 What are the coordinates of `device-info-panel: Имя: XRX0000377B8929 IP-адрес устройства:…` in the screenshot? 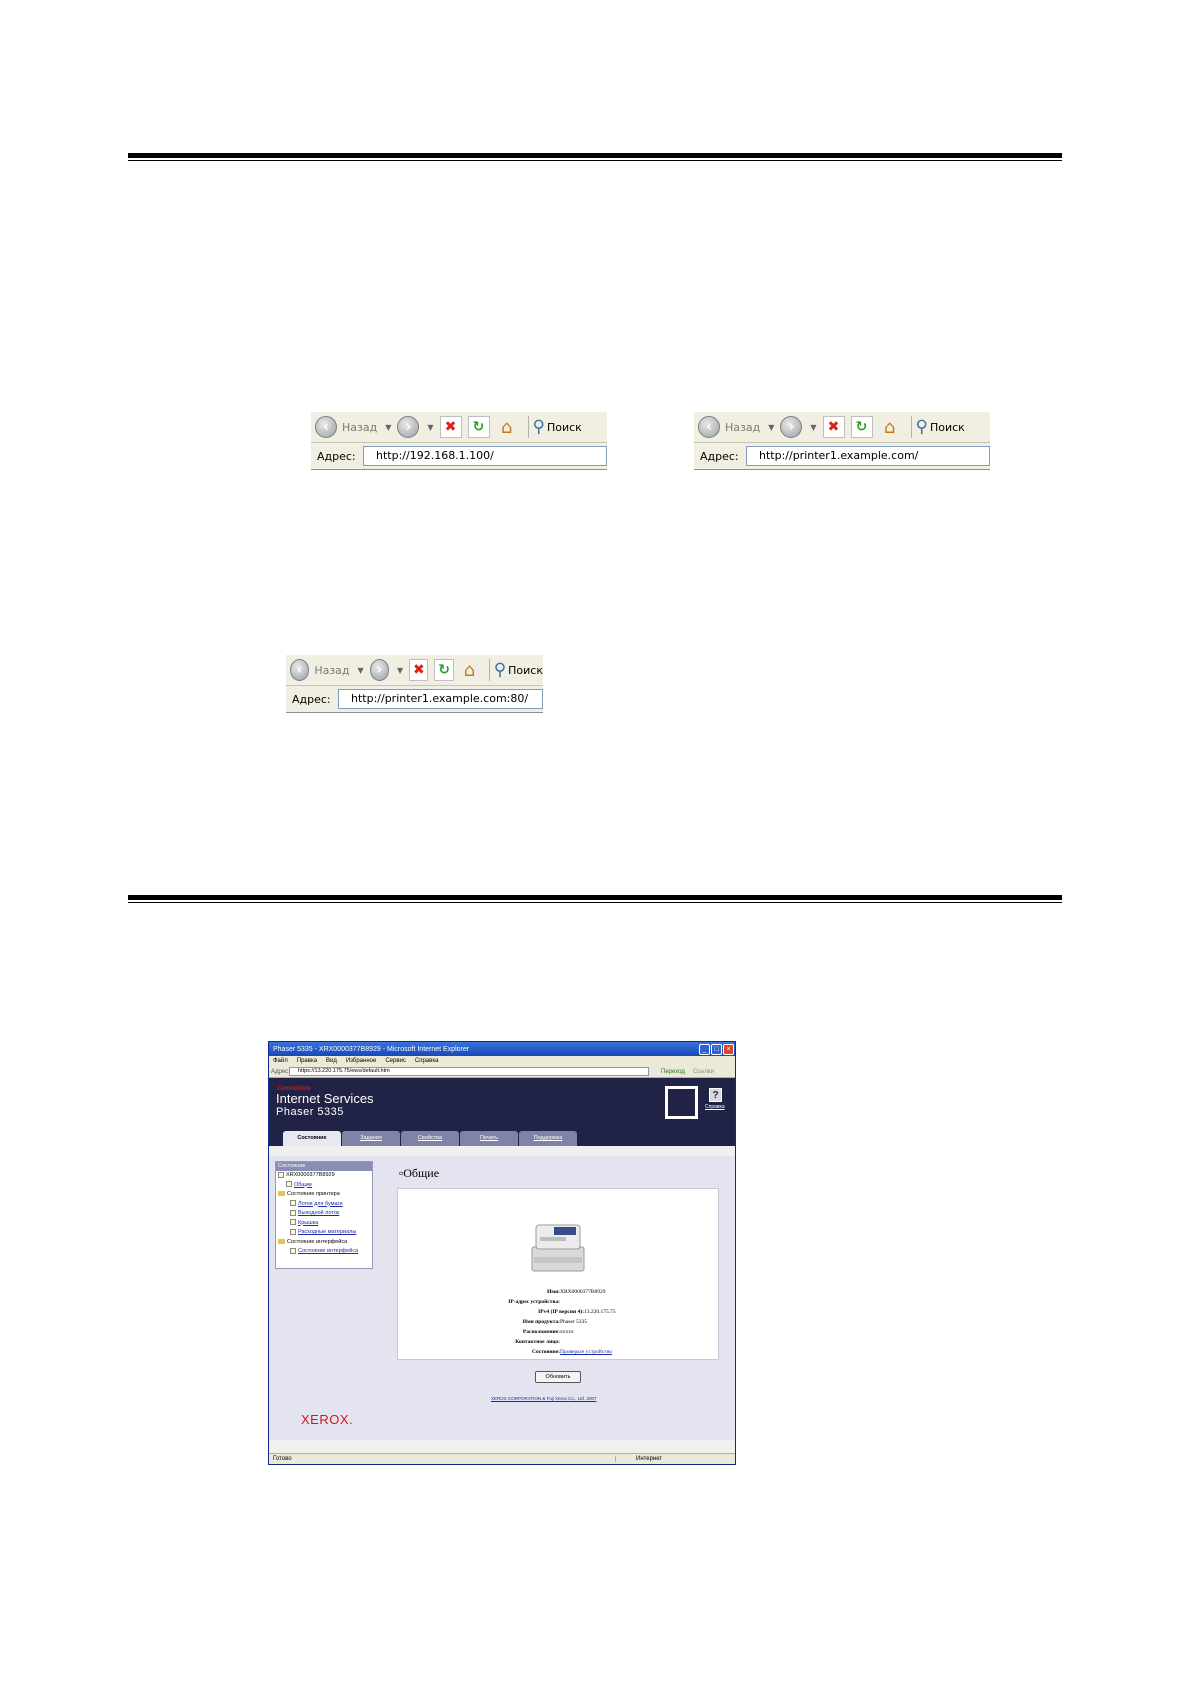 It's located at (558, 1274).